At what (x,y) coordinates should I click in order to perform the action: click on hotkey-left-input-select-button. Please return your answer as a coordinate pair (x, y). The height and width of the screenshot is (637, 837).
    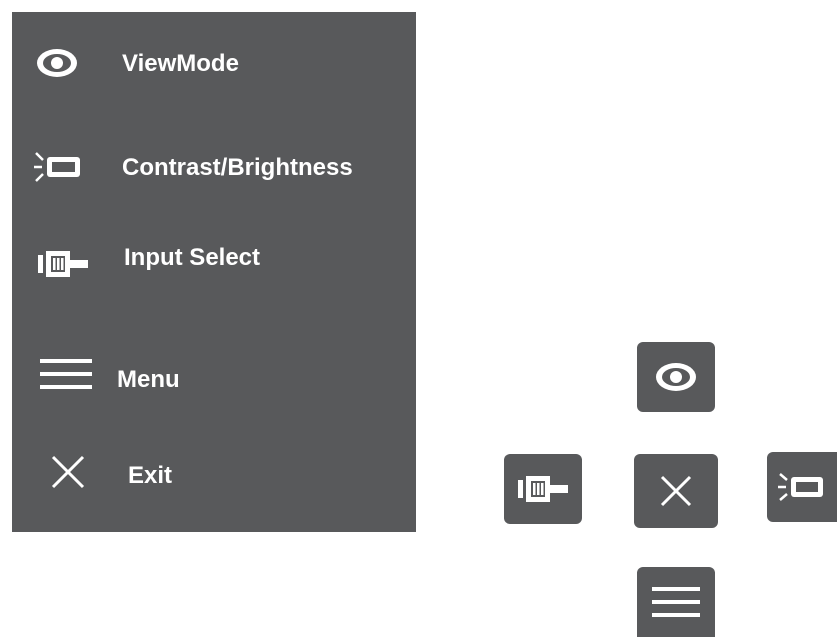
    Looking at the image, I should click on (543, 489).